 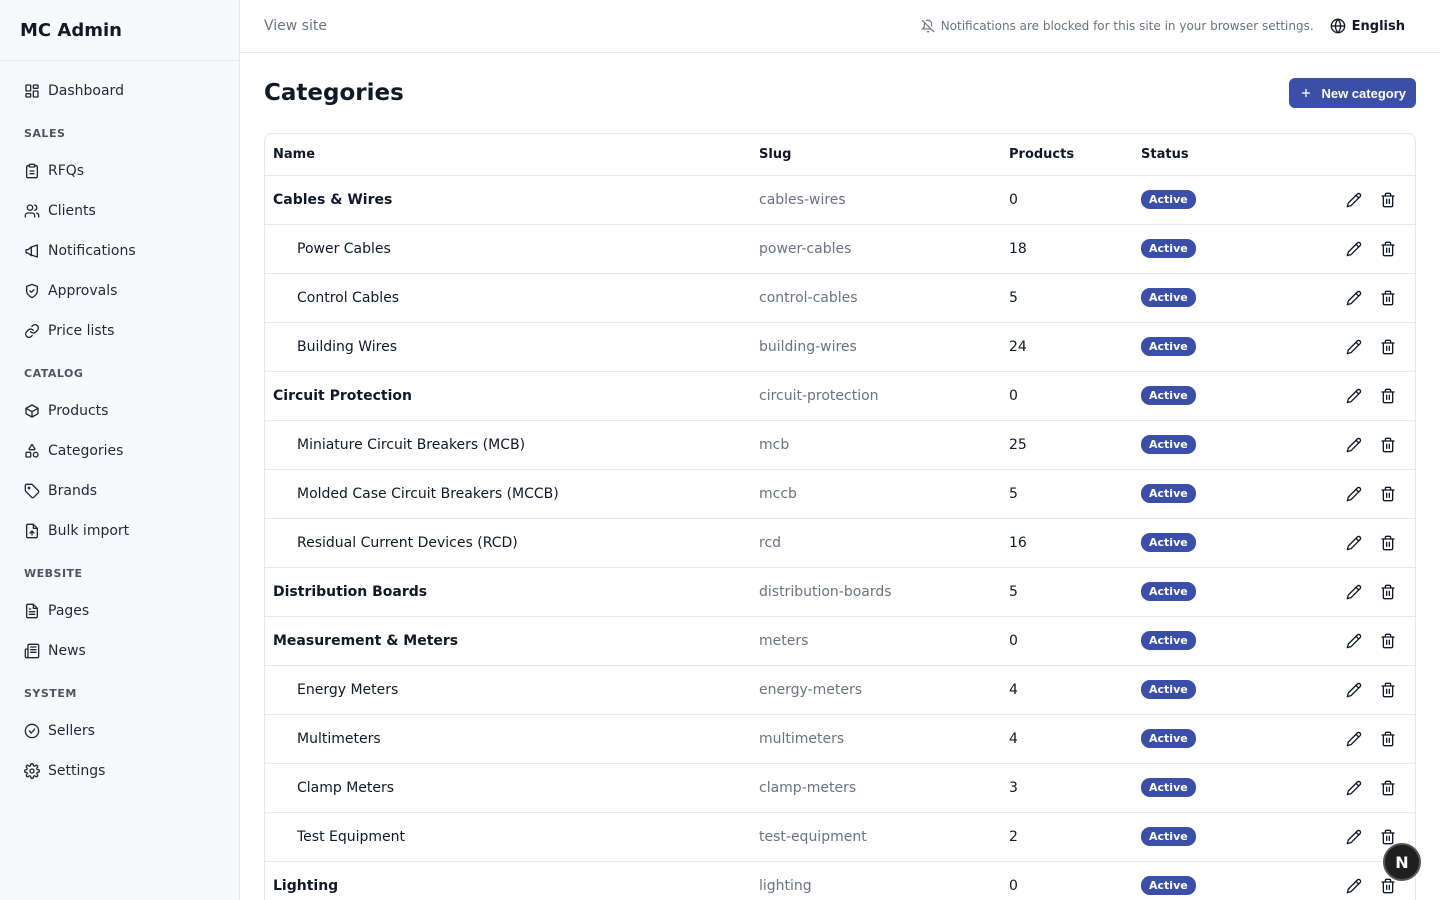 What do you see at coordinates (512, 155) in the screenshot?
I see `column-header-name: Name` at bounding box center [512, 155].